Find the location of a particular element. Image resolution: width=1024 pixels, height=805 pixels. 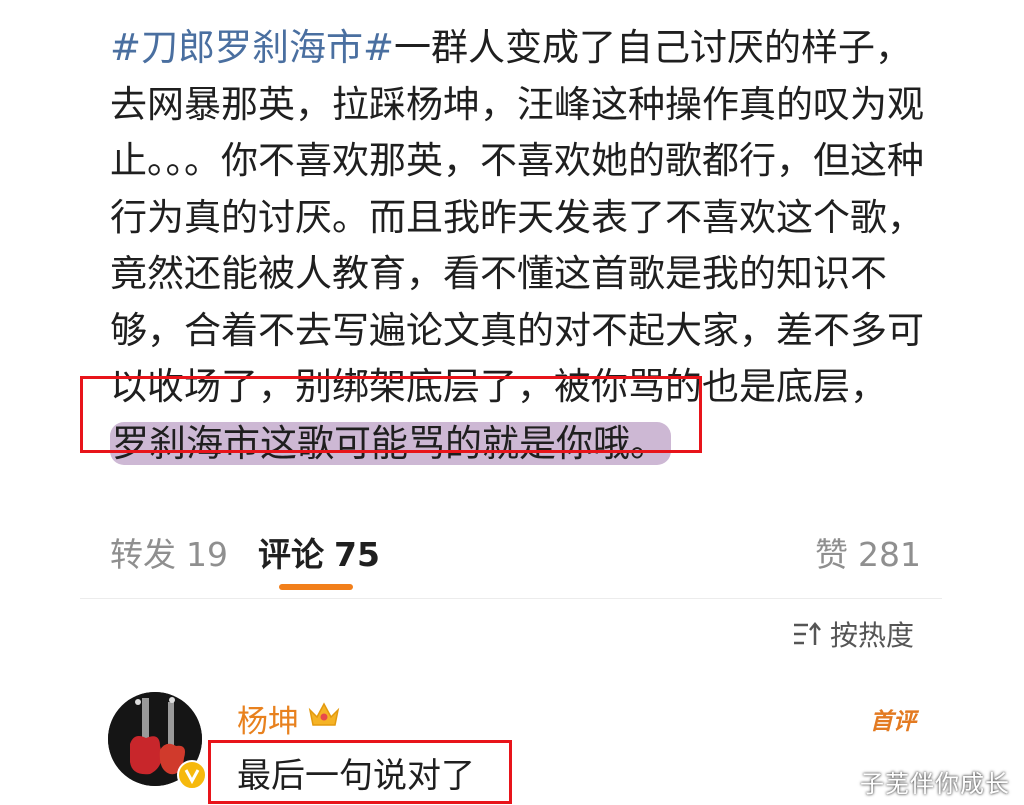

comment-username: 杨坤 is located at coordinates (289, 718).